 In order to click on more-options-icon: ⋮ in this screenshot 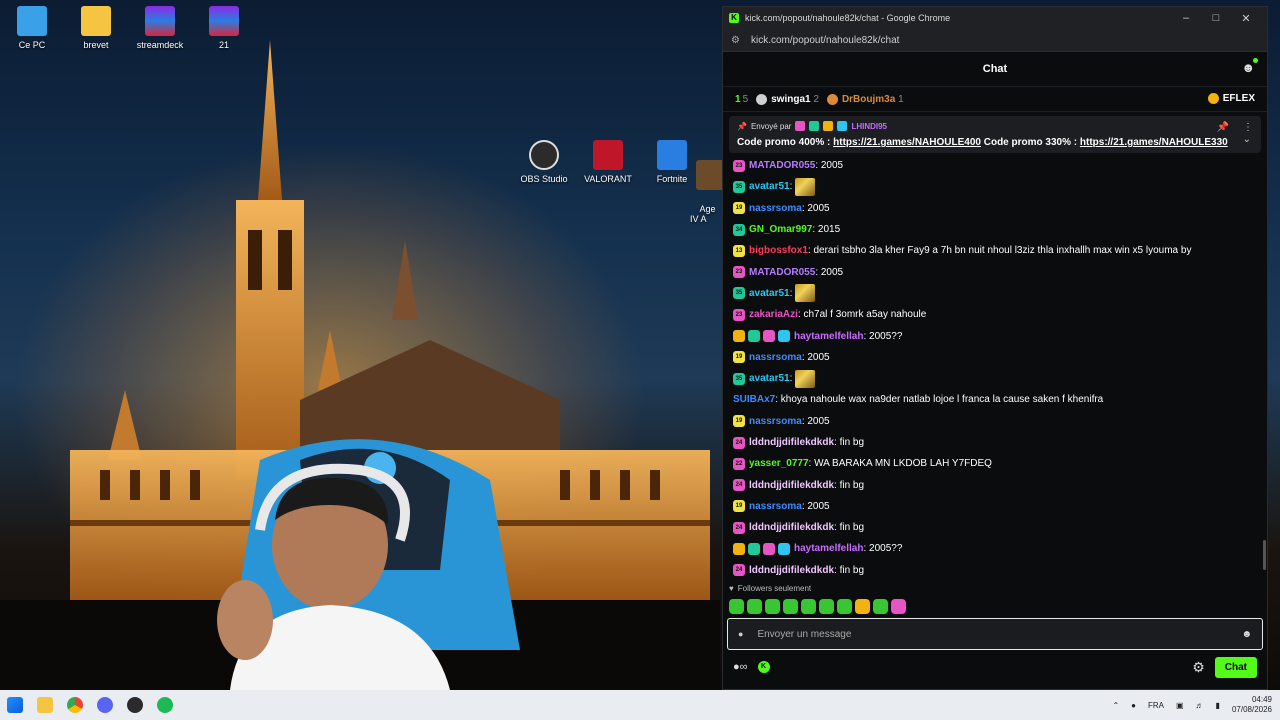, I will do `click(1248, 127)`.